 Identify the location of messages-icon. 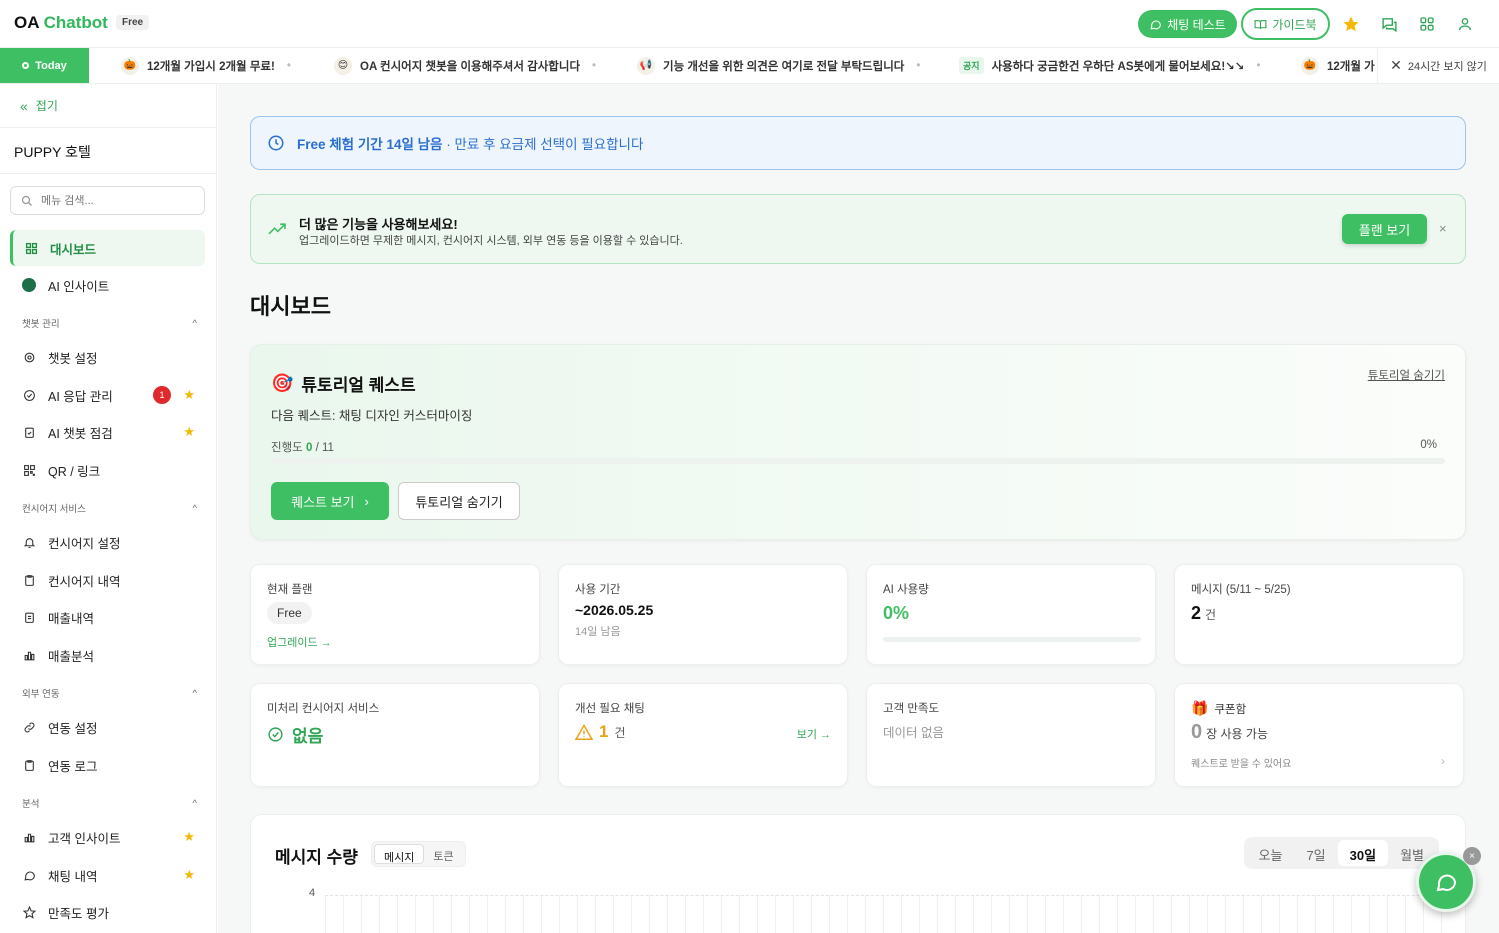
(1389, 24).